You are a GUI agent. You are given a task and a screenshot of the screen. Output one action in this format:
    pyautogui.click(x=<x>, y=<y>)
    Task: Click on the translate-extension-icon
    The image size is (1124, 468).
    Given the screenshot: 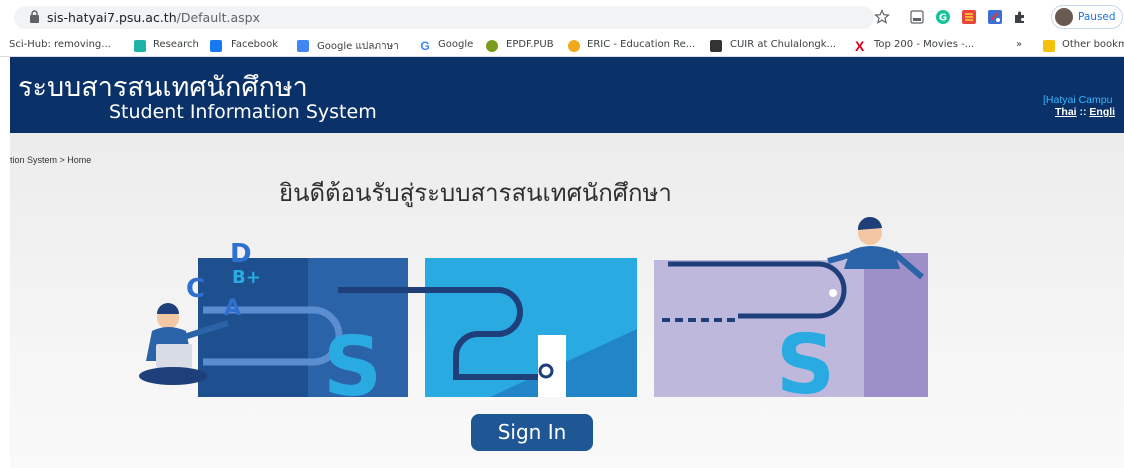 What is the action you would take?
    pyautogui.click(x=995, y=17)
    